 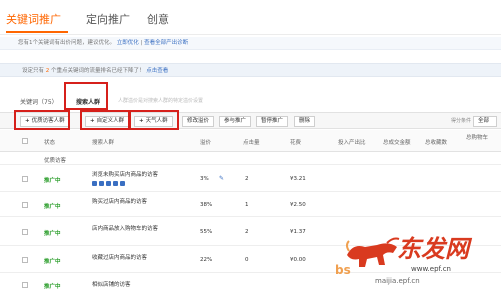 What do you see at coordinates (431, 269) in the screenshot?
I see `watermark-url: www.epf.cn` at bounding box center [431, 269].